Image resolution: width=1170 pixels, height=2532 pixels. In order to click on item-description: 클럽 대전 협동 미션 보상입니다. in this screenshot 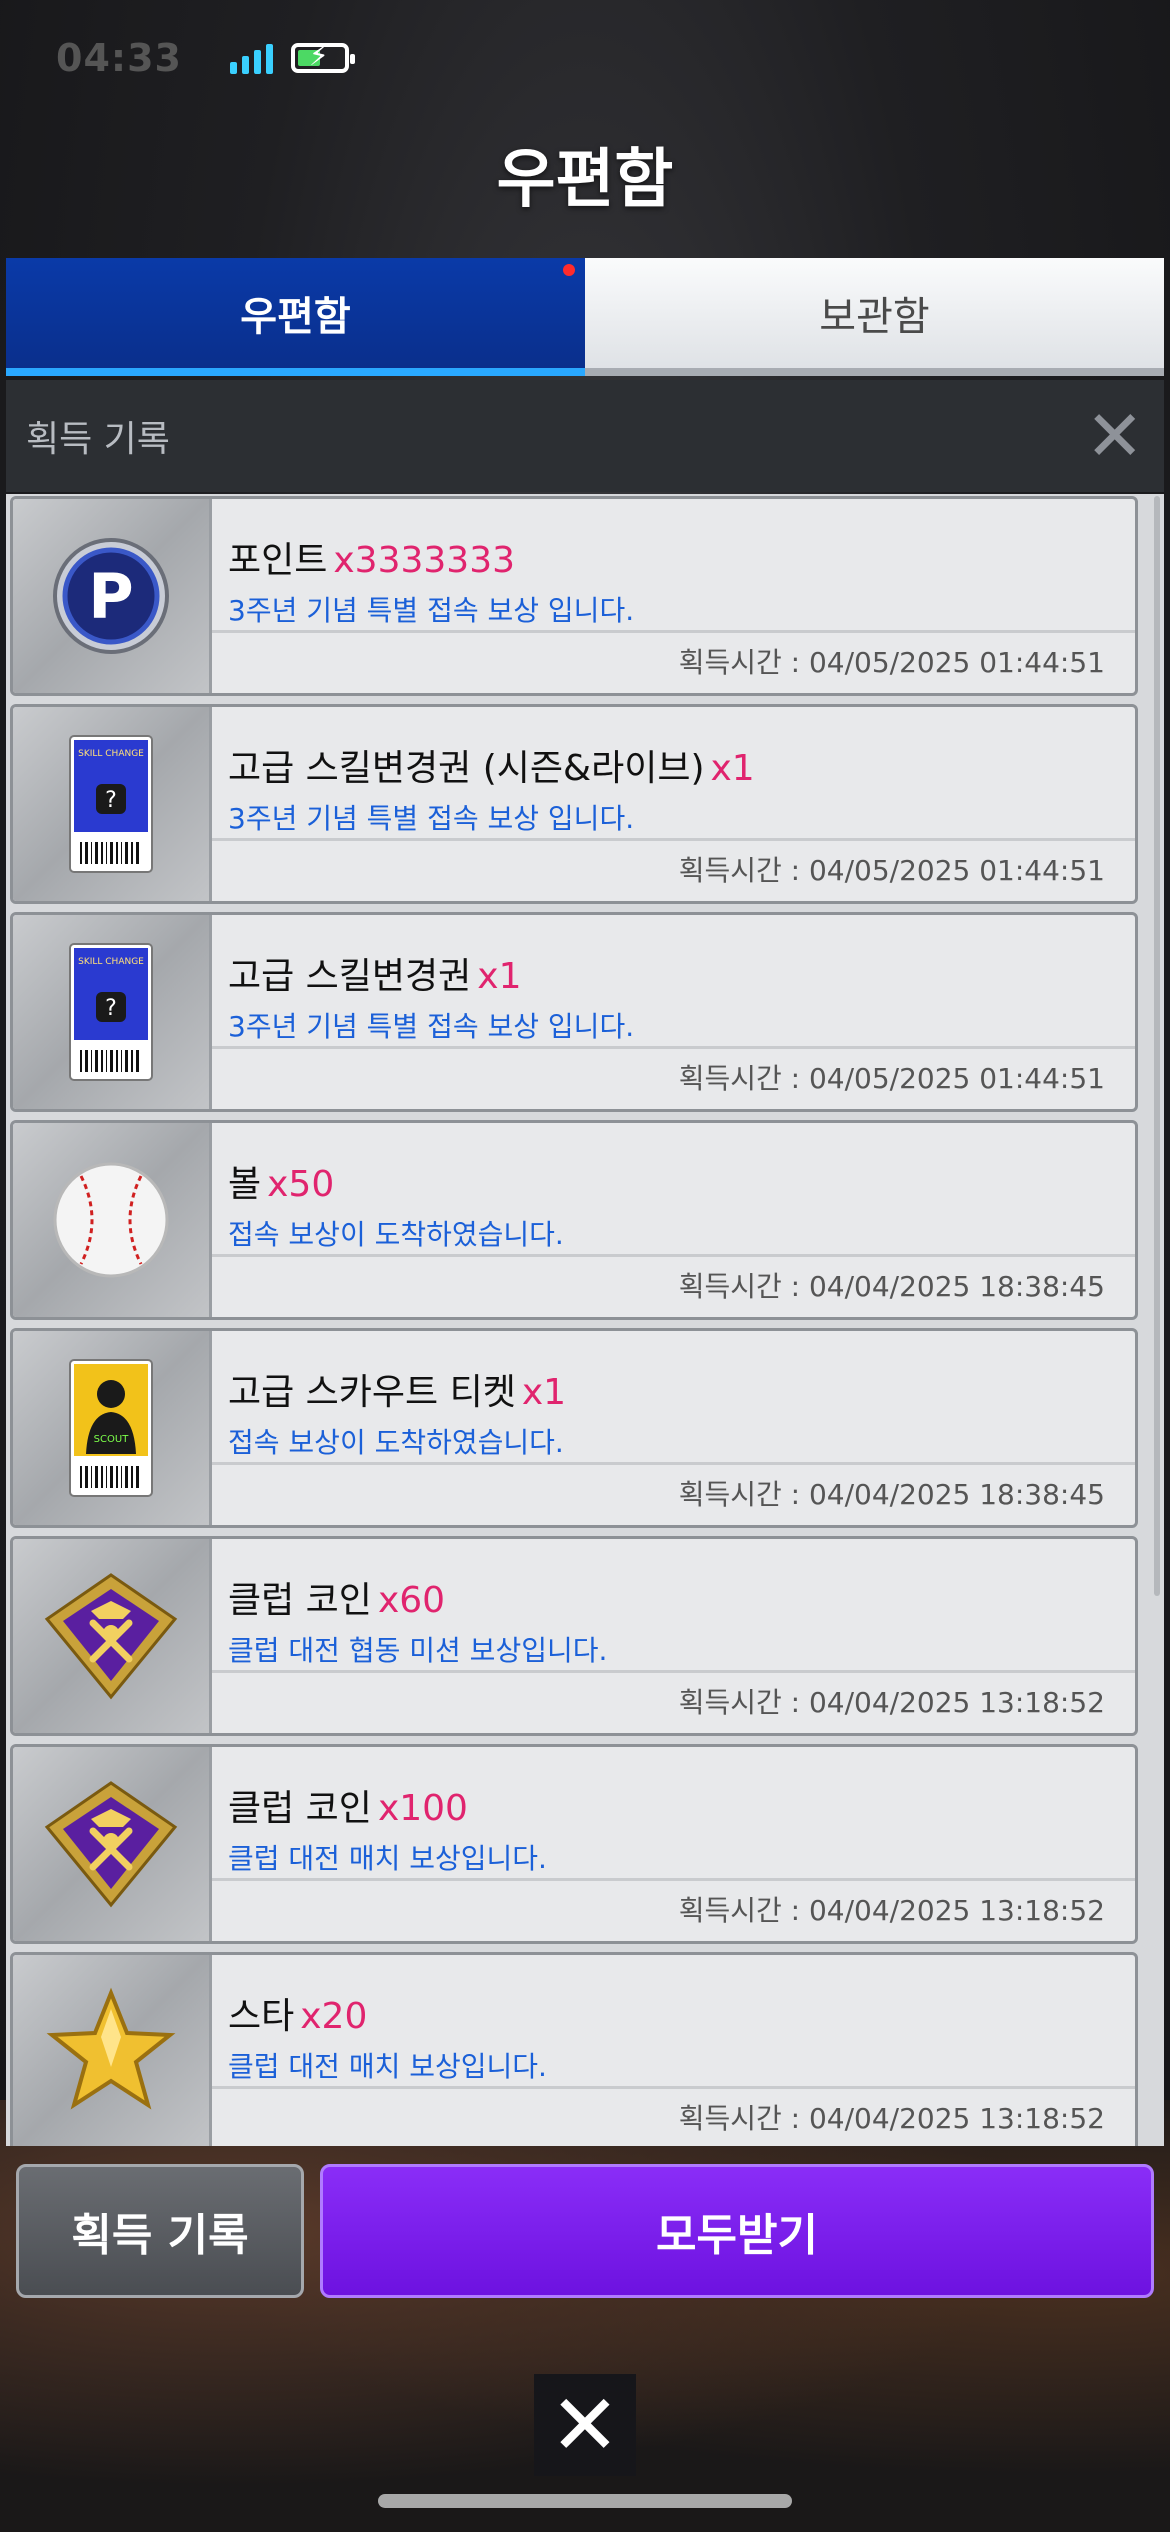, I will do `click(418, 1650)`.